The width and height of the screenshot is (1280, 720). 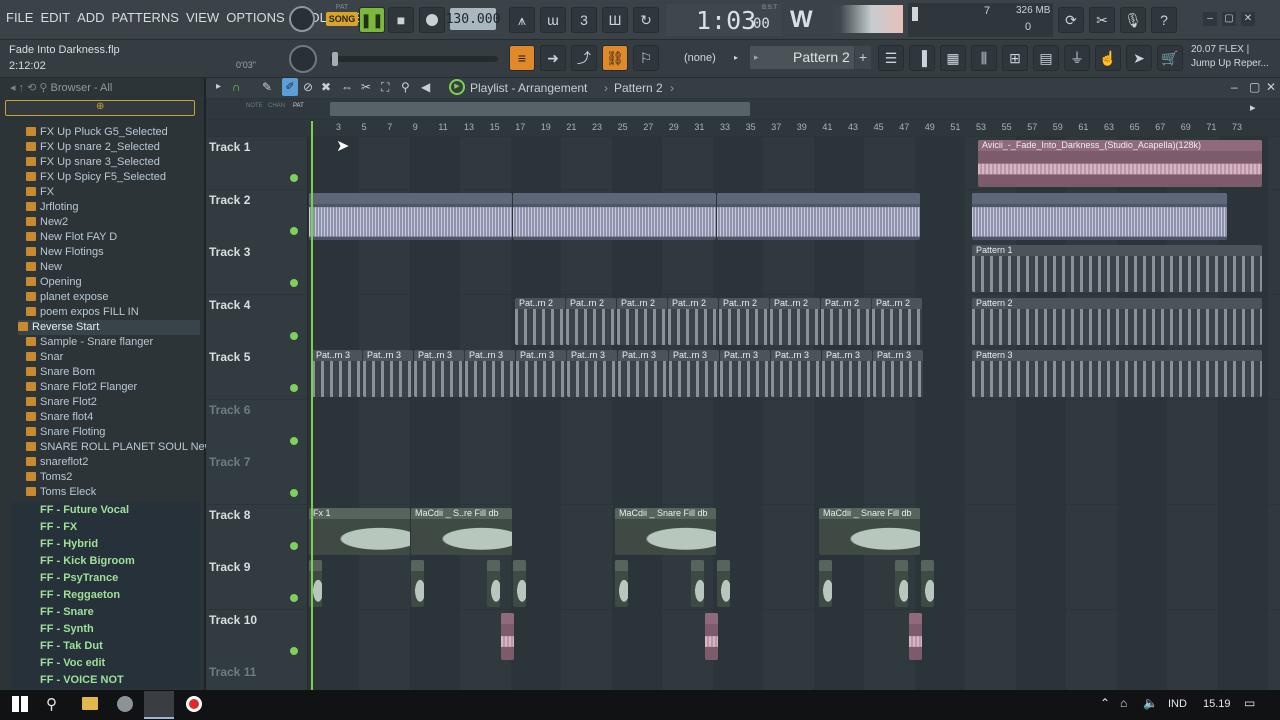 What do you see at coordinates (113, 162) in the screenshot?
I see `browser-item: FX Up snare 3_Selected` at bounding box center [113, 162].